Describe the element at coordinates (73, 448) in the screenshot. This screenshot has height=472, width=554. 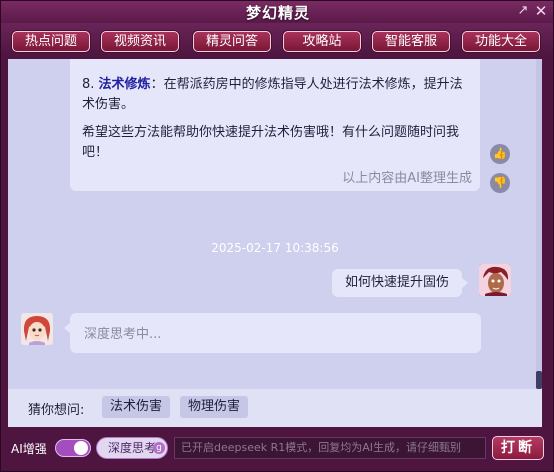
I see `ai-enhance-toggle` at that location.